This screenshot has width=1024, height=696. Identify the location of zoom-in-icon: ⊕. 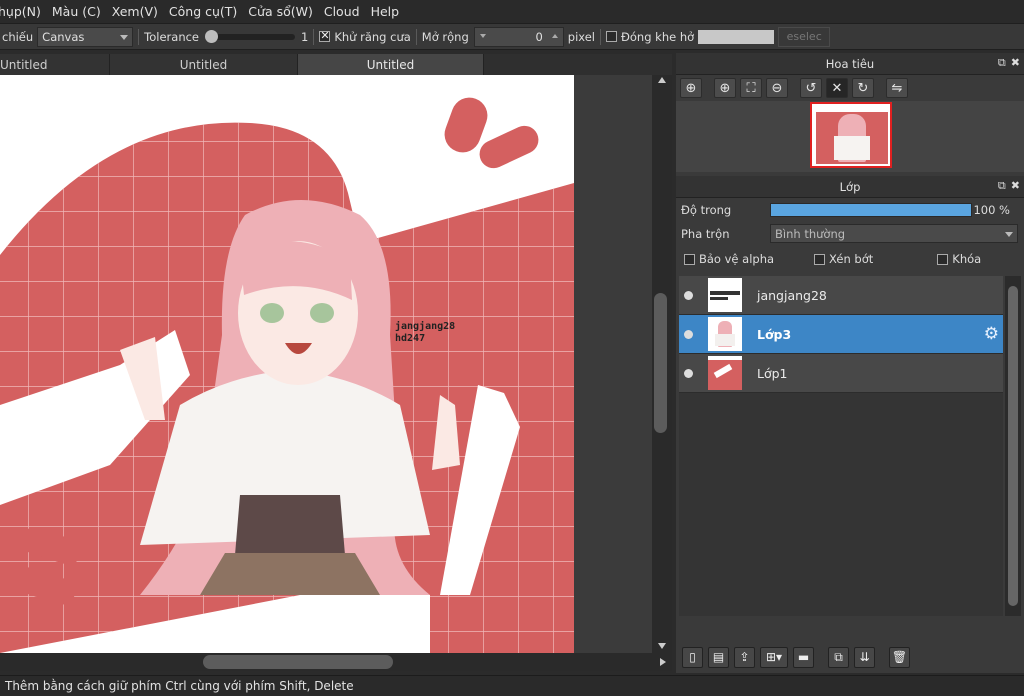
(725, 88).